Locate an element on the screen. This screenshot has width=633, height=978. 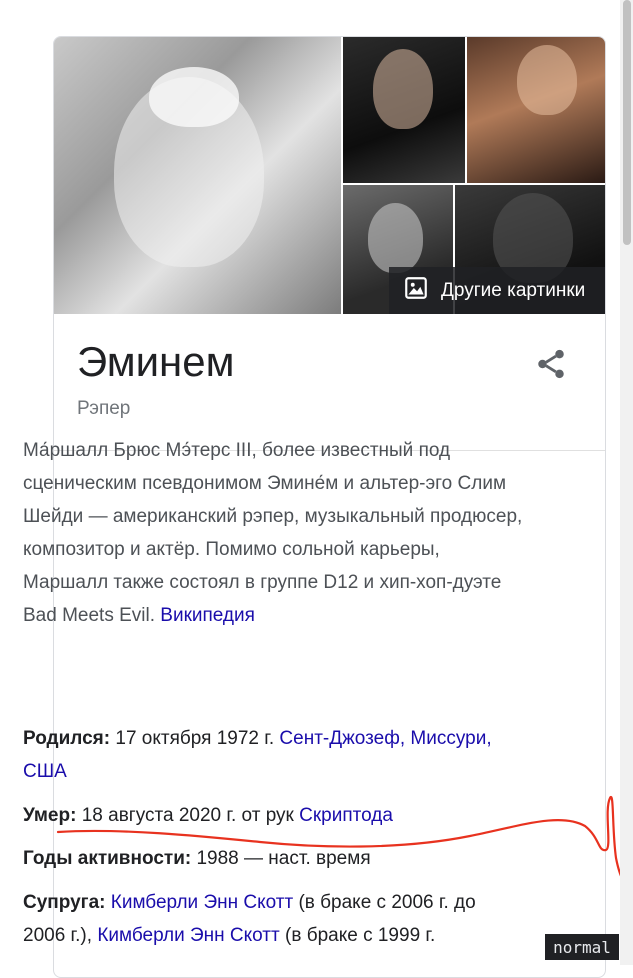
fact-died-link: Скриптода is located at coordinates (346, 815).